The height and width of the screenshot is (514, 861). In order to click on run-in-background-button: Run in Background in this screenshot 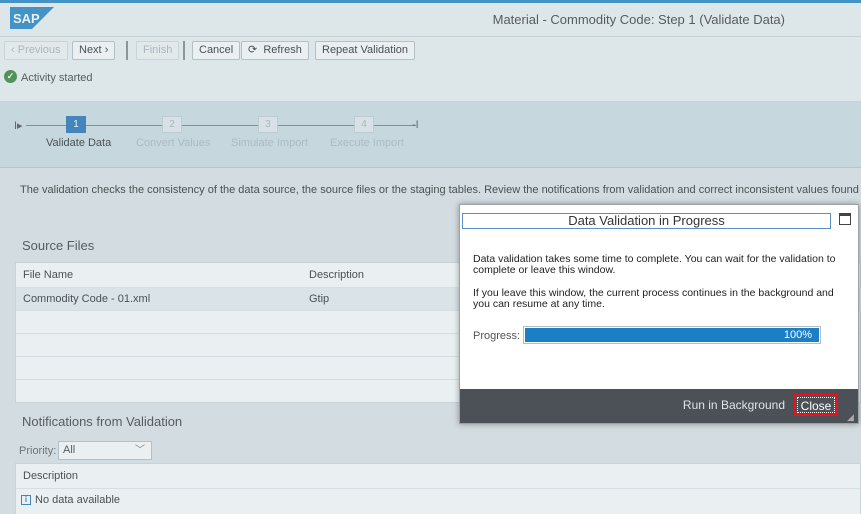, I will do `click(734, 405)`.